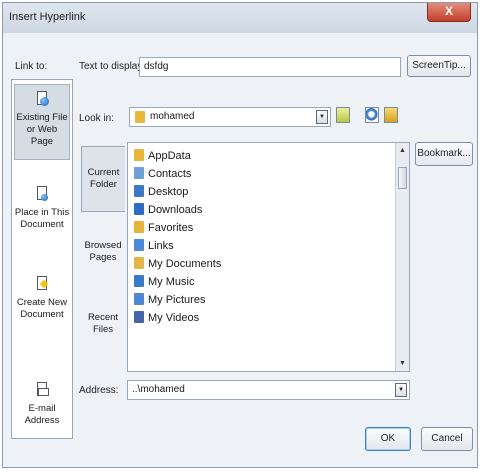 This screenshot has width=483, height=473. What do you see at coordinates (99, 390) in the screenshot?
I see `address-label: Address:` at bounding box center [99, 390].